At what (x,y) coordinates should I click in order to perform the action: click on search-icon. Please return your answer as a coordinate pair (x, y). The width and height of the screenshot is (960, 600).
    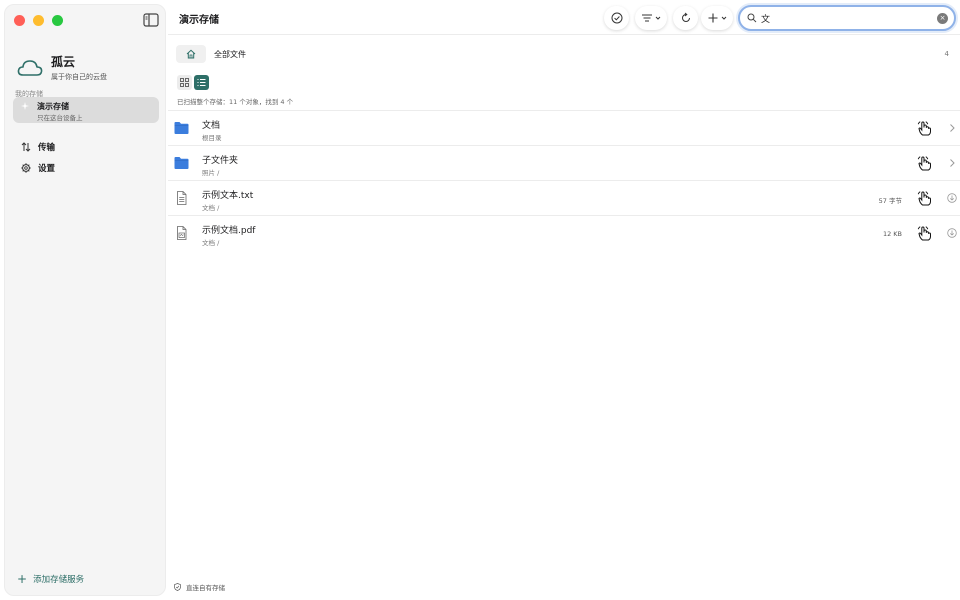
    Looking at the image, I should click on (752, 18).